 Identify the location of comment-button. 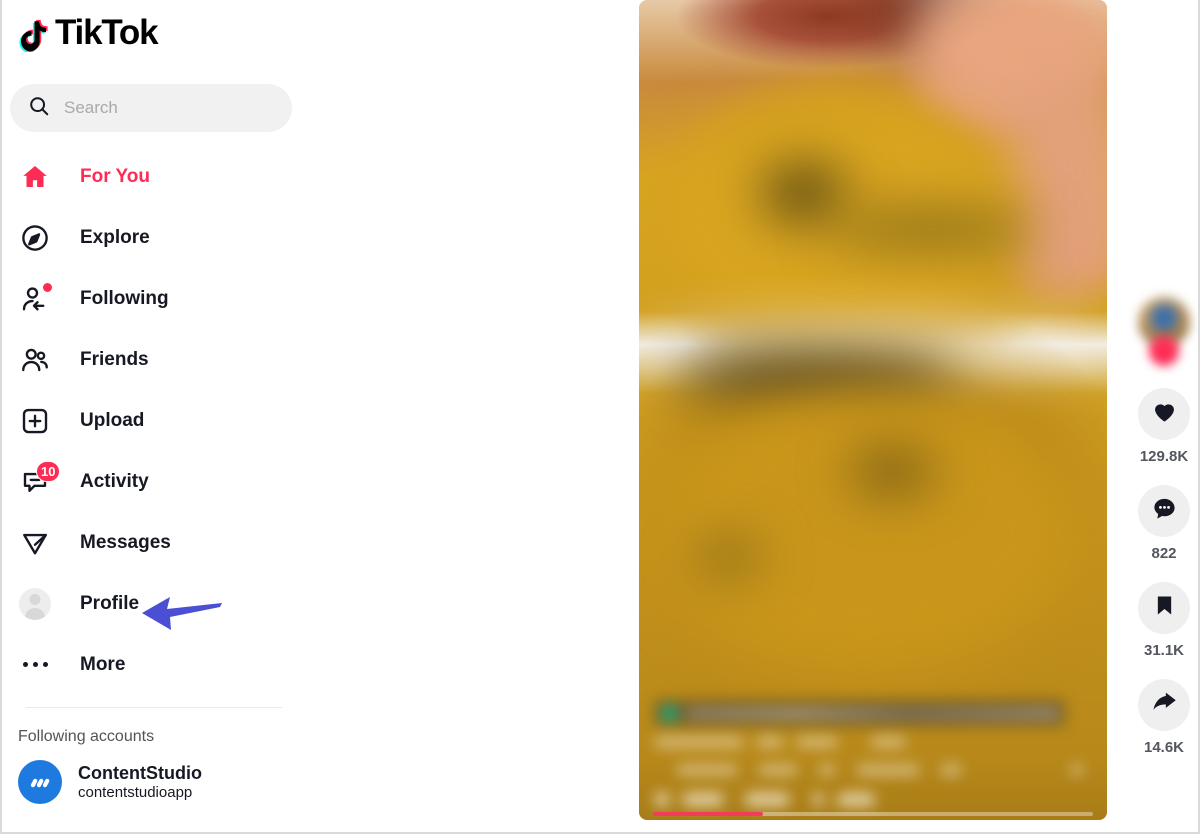
(1164, 511).